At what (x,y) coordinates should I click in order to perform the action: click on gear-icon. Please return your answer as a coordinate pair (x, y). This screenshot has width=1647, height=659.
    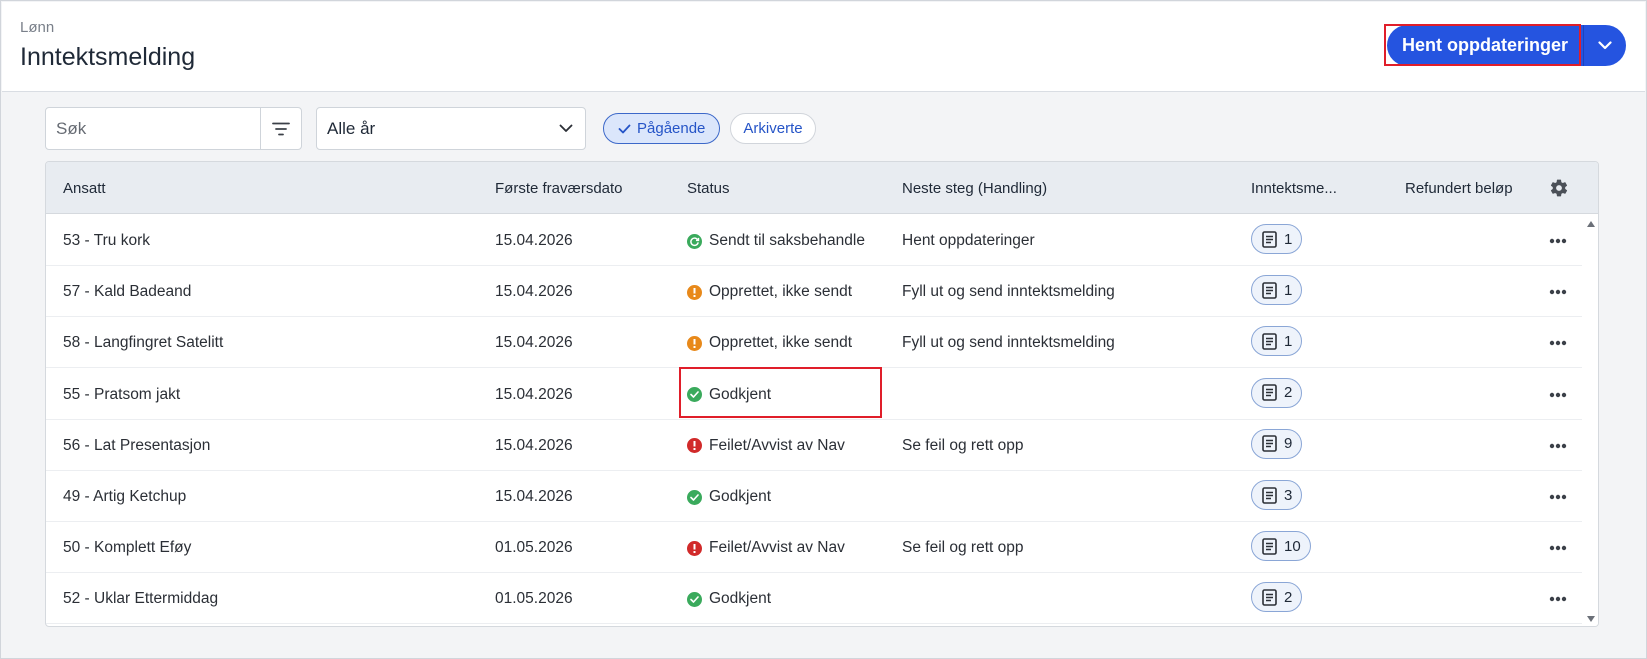
    Looking at the image, I should click on (1559, 190).